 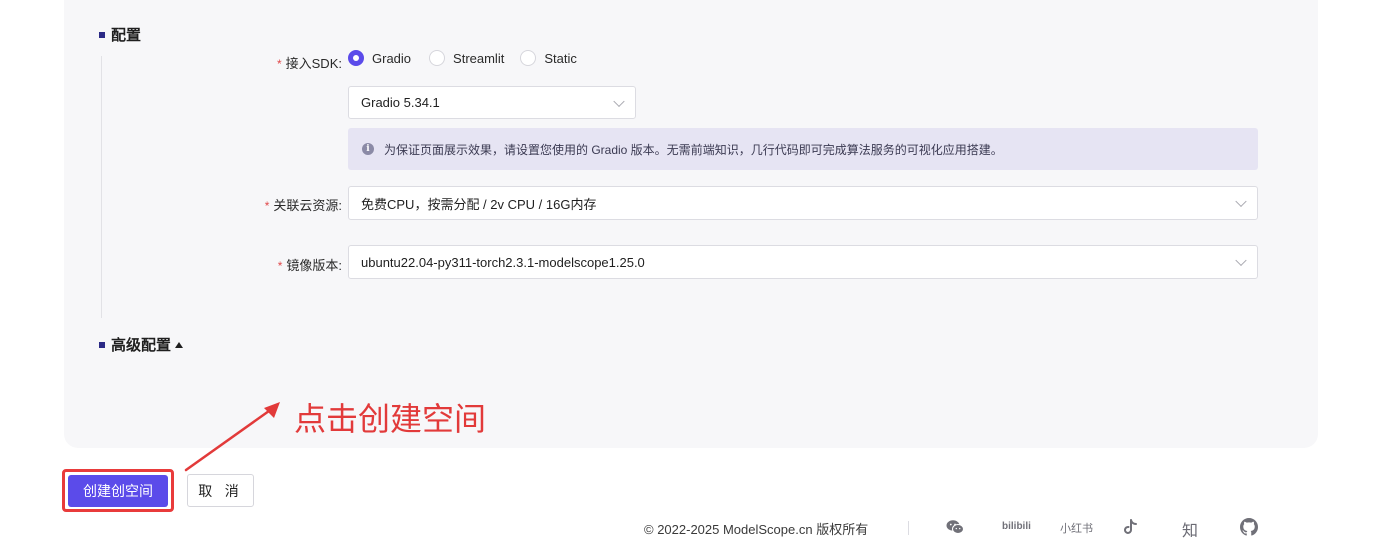 I want to click on footer-divider, so click(x=908, y=528).